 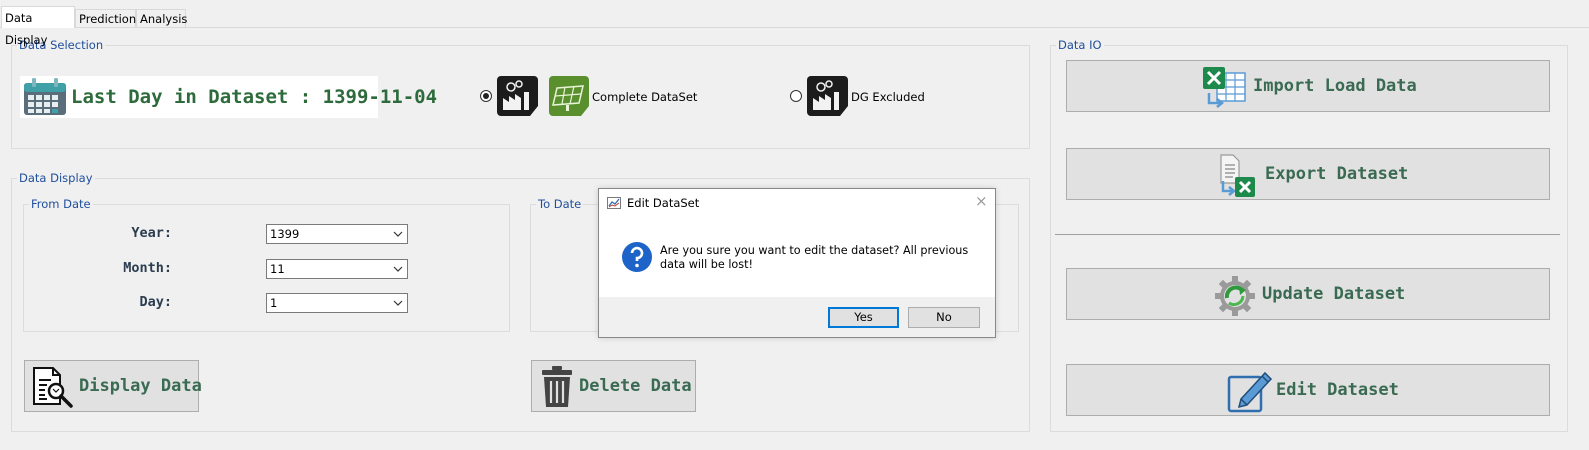 I want to click on calendar-icon, so click(x=45, y=98).